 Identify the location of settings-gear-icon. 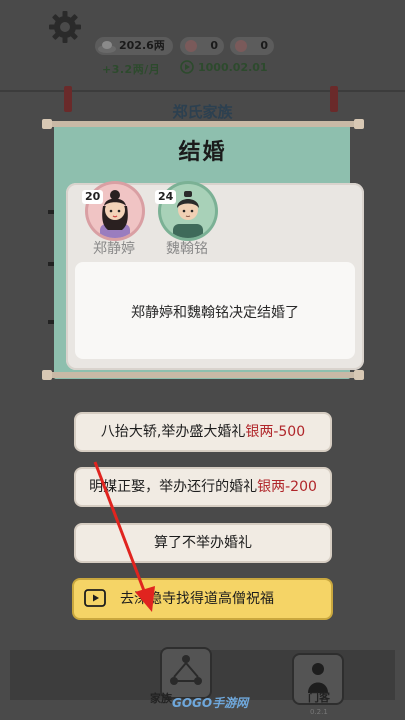
(65, 27).